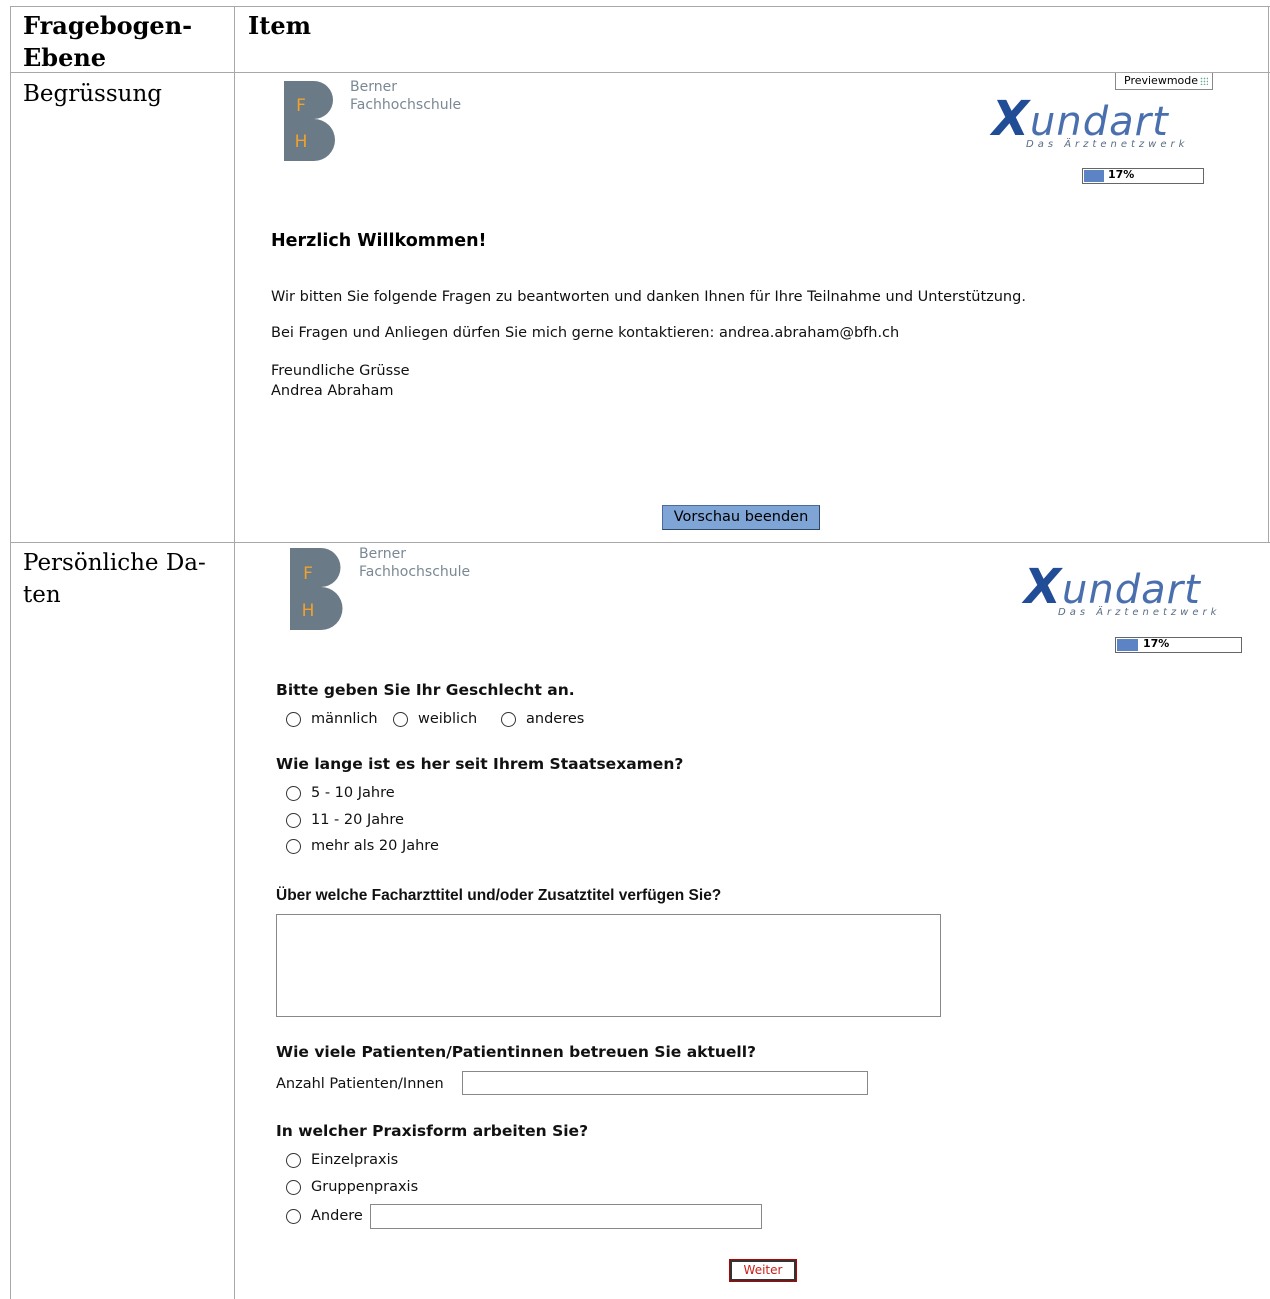  What do you see at coordinates (555, 719) in the screenshot?
I see `option-label: anderes` at bounding box center [555, 719].